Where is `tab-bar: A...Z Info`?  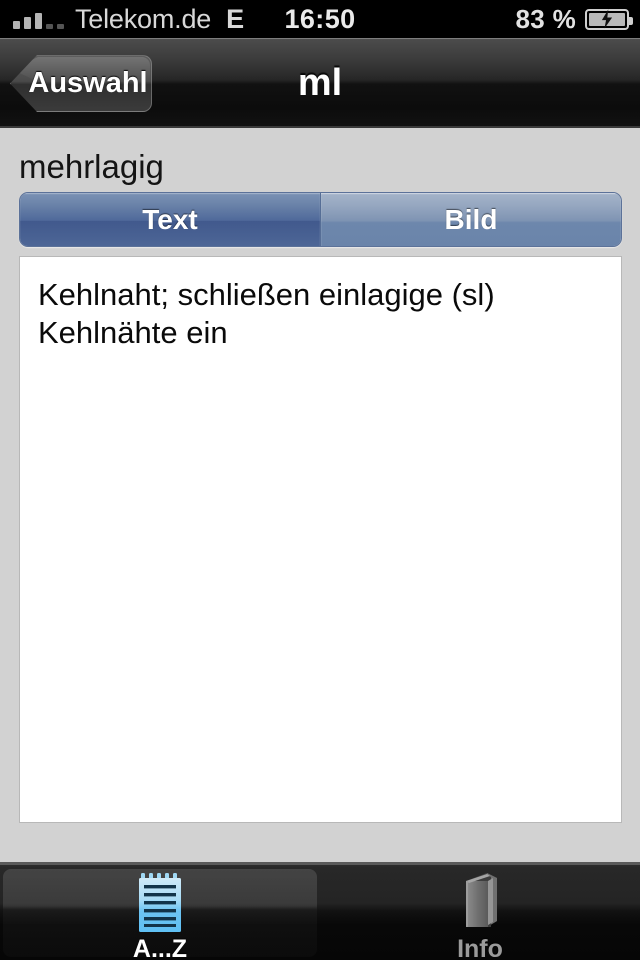 tab-bar: A...Z Info is located at coordinates (320, 911).